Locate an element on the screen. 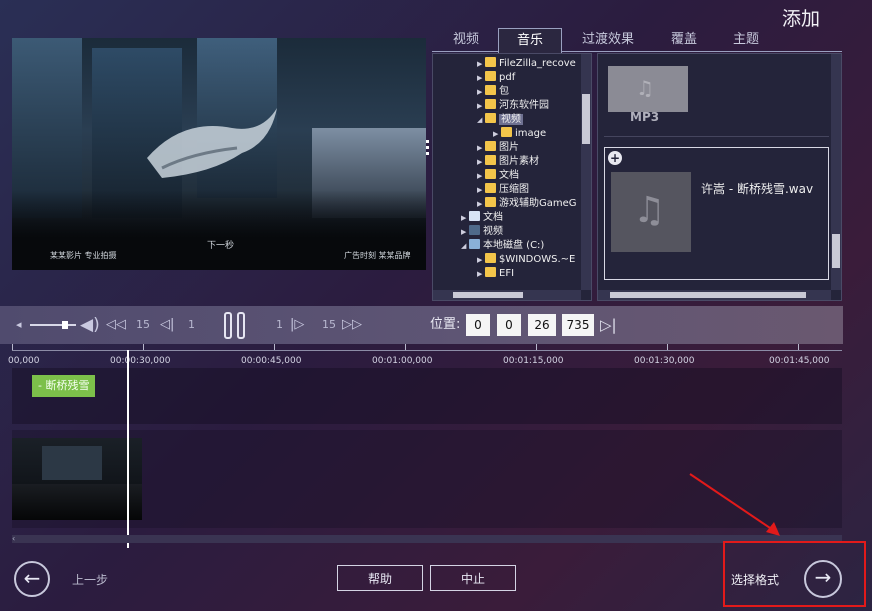 The width and height of the screenshot is (872, 611). ruler-tick is located at coordinates (667, 347).